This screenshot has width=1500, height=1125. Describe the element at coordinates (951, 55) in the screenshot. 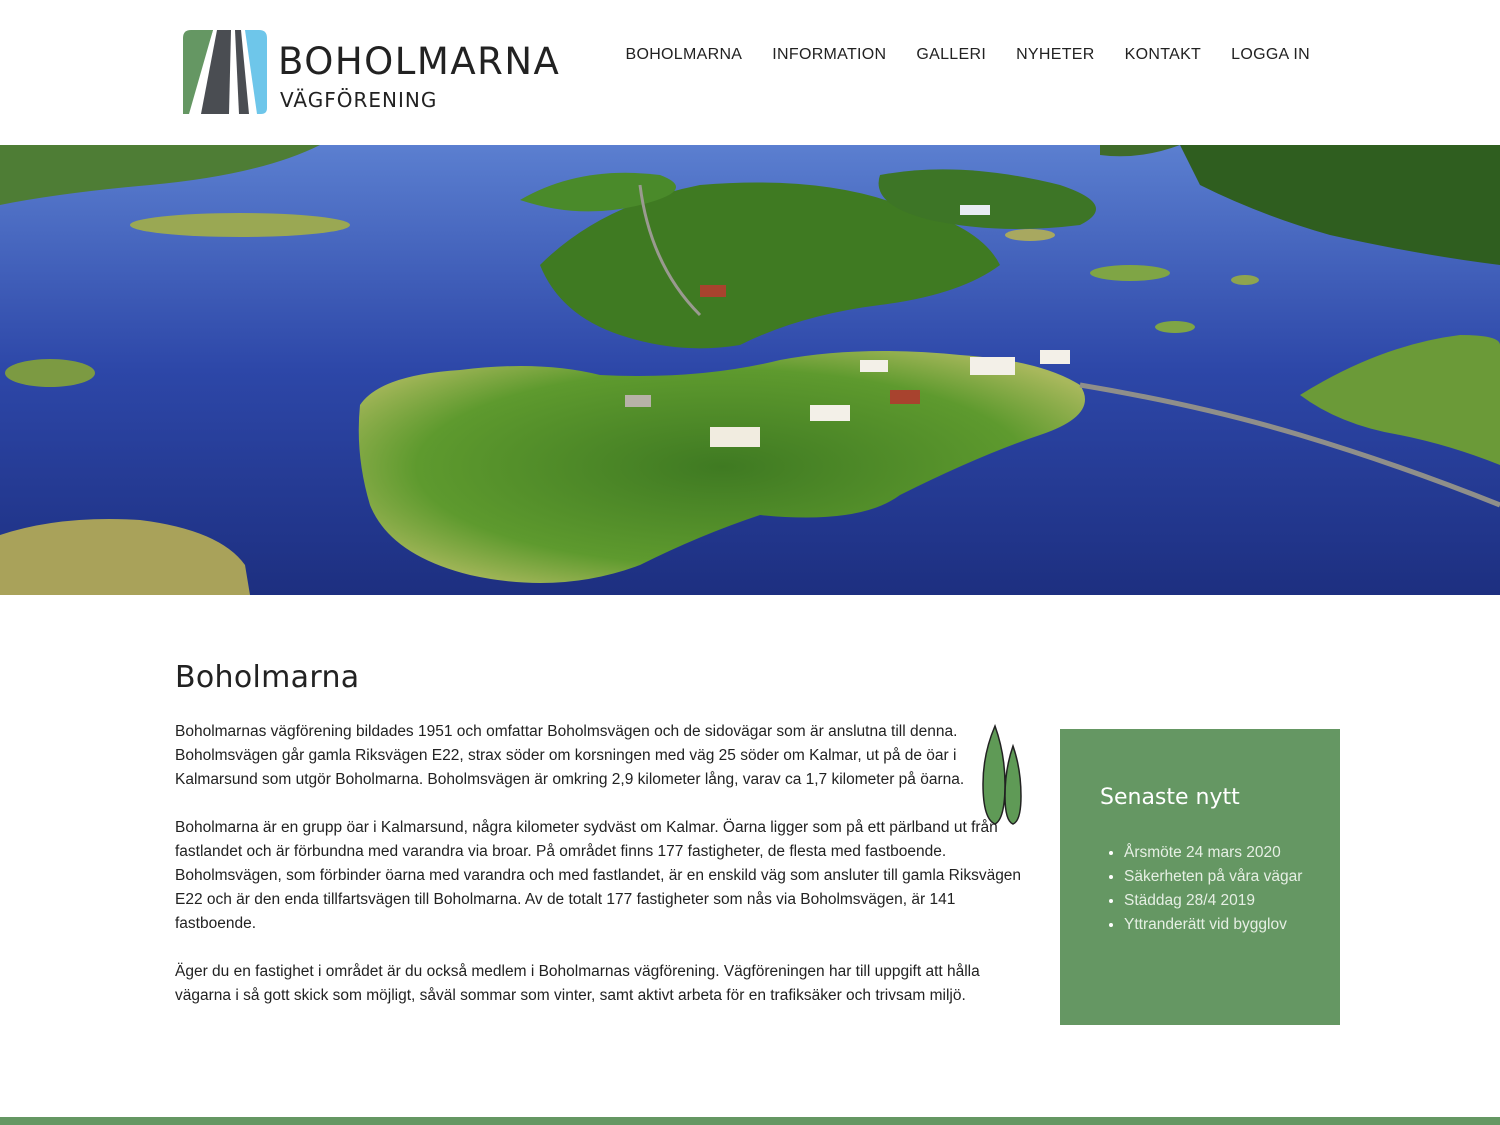

I see `nav-item-galleri: GALLERI` at that location.